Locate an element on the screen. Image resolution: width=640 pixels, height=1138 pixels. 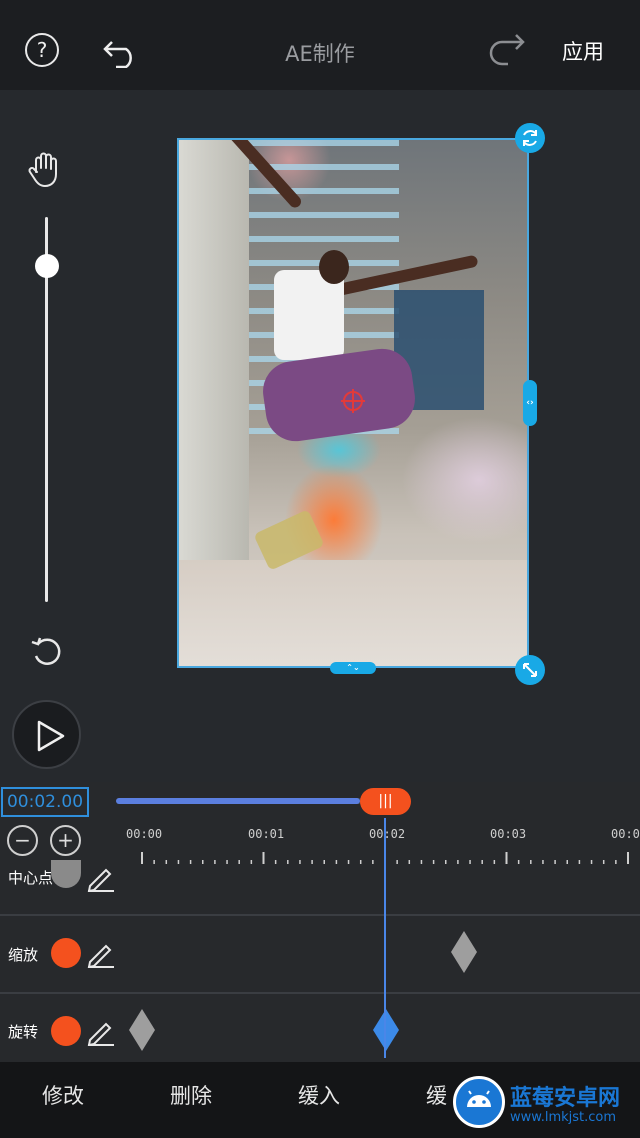
undo-button is located at coordinates (122, 50).